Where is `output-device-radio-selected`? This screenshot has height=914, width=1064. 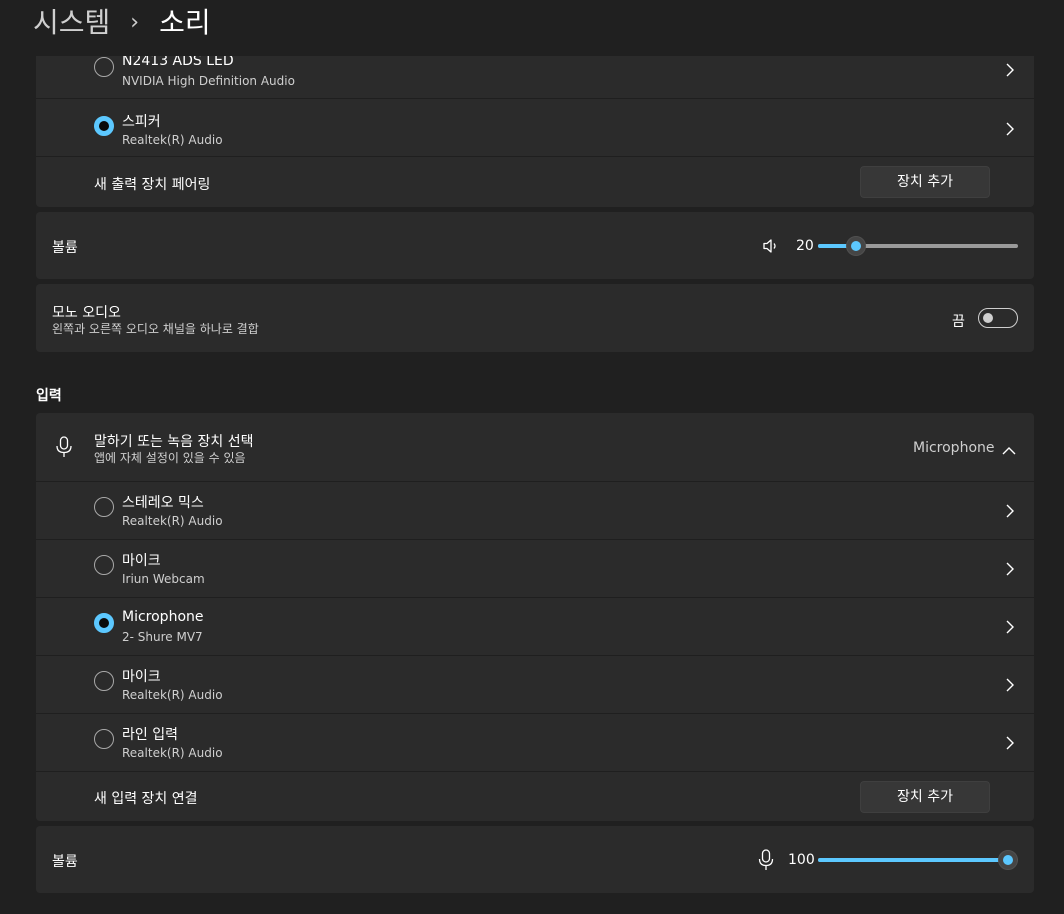
output-device-radio-selected is located at coordinates (104, 126).